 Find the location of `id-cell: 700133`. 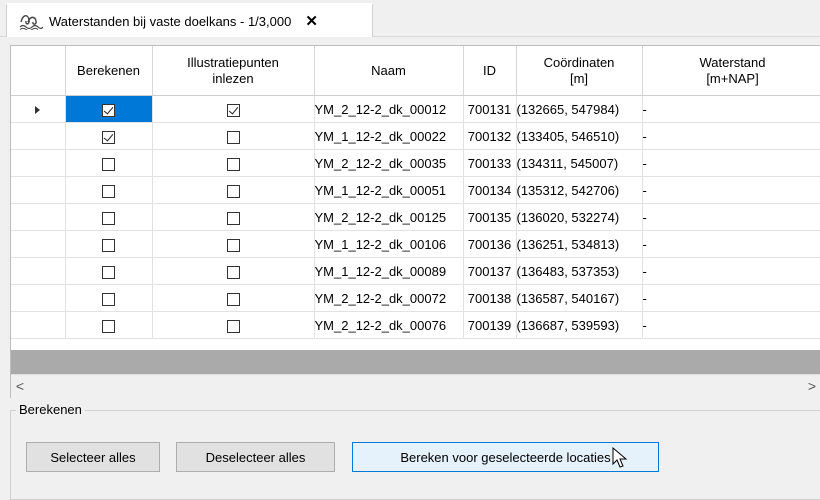

id-cell: 700133 is located at coordinates (490, 163).